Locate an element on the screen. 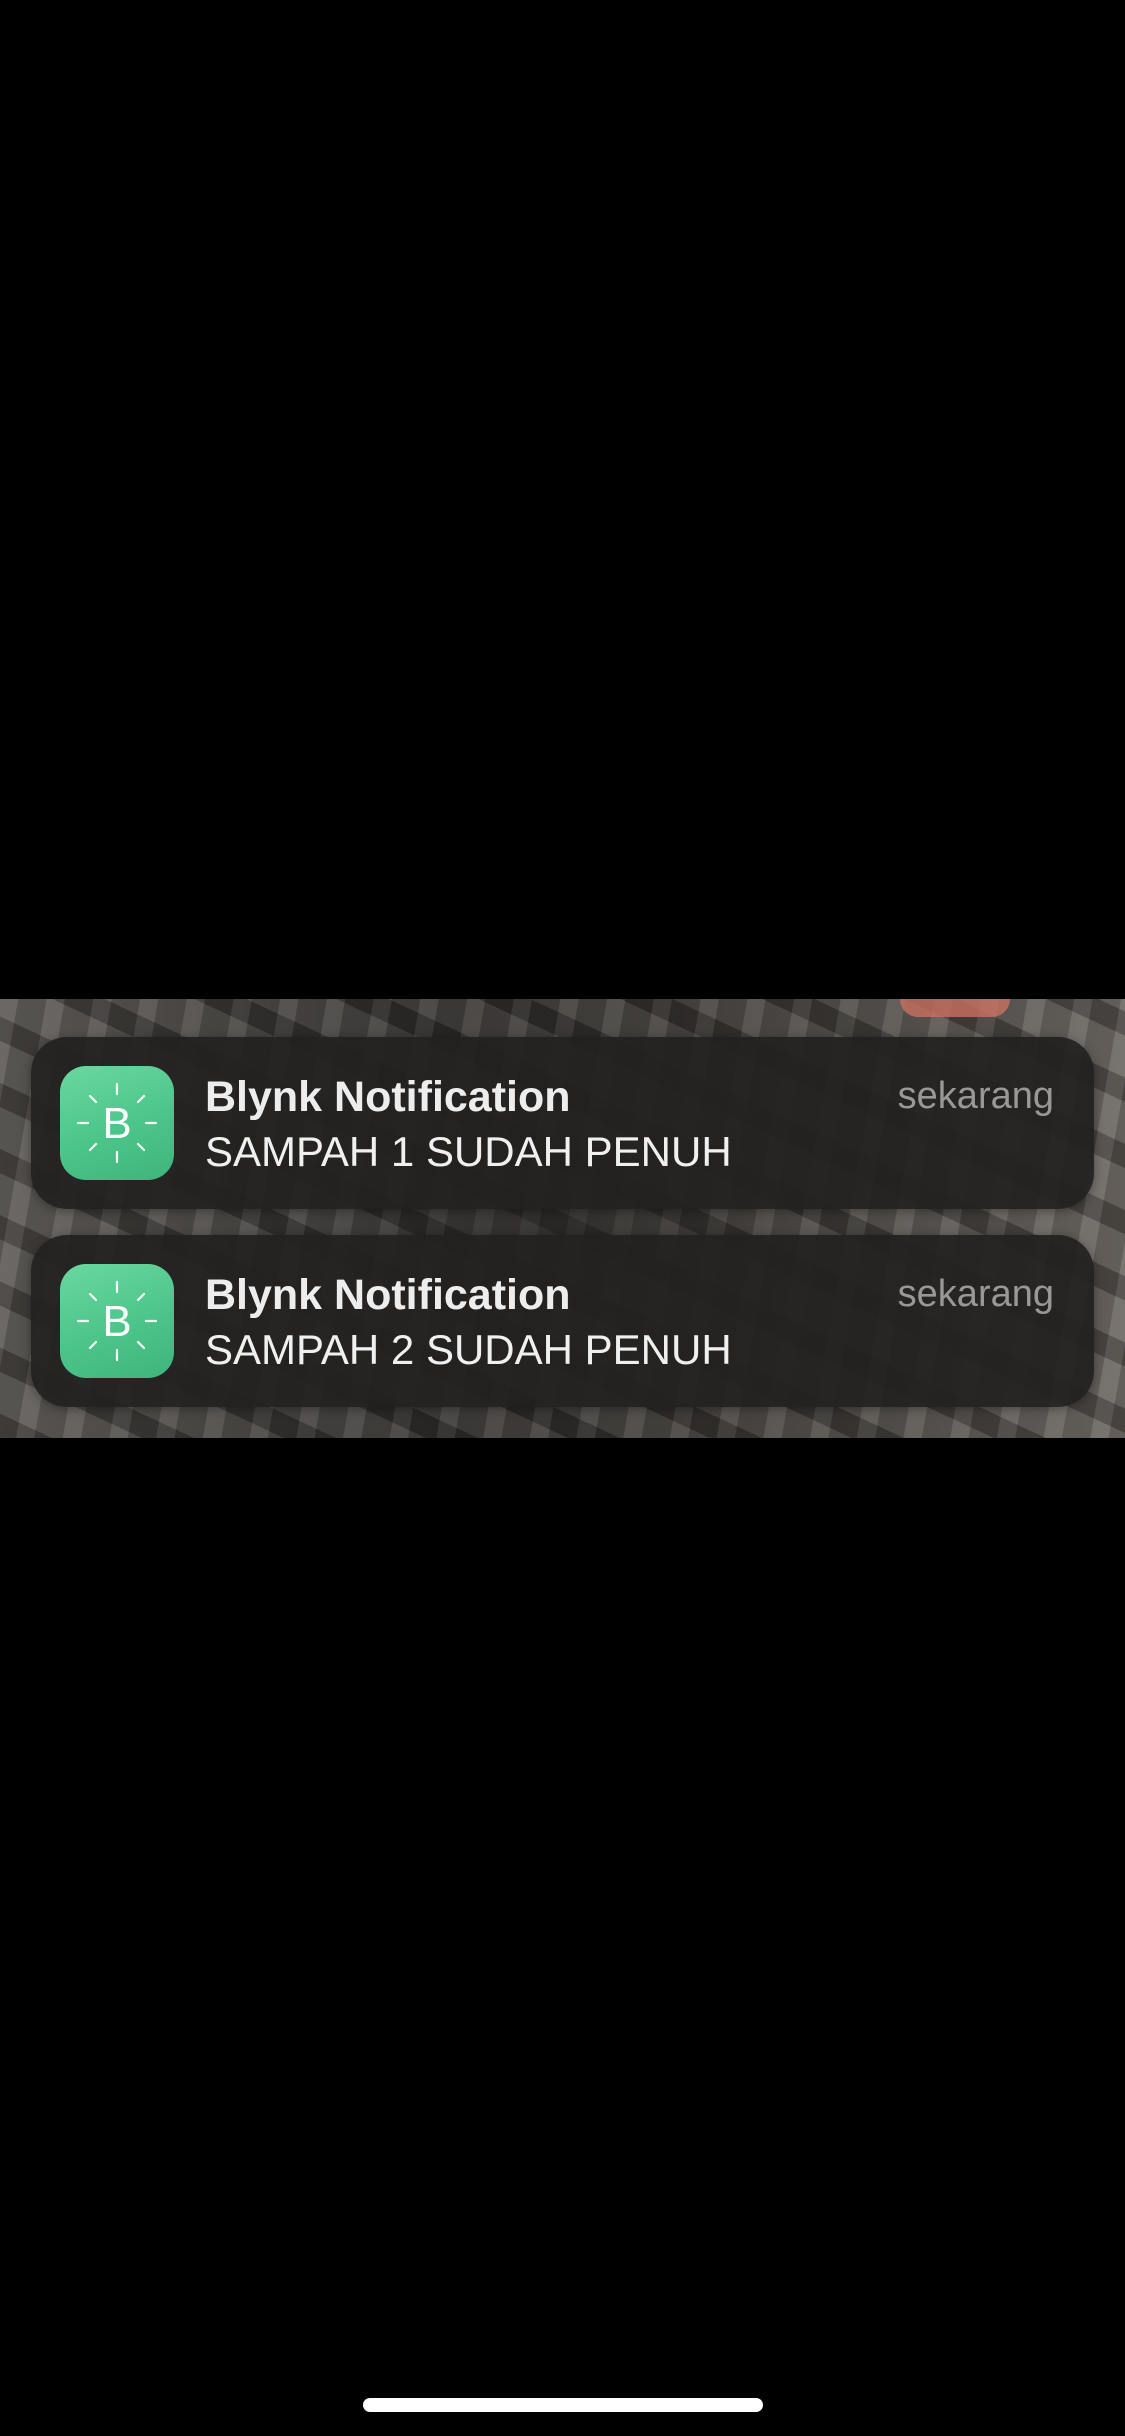 Image resolution: width=1125 pixels, height=2436 pixels. notification-message: SAMPAH 1 SUDAH PENUH is located at coordinates (468, 1151).